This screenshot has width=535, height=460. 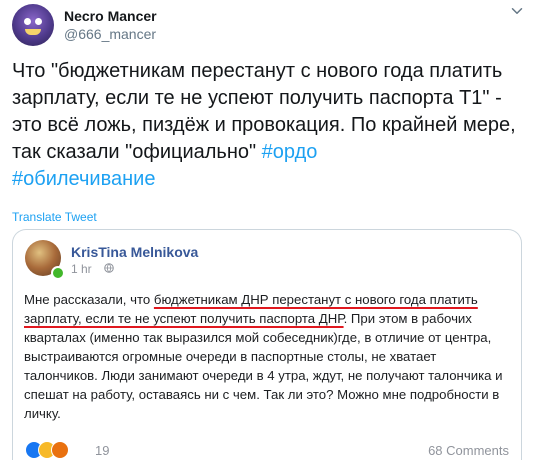 I want to click on angry-icon, so click(x=60, y=450).